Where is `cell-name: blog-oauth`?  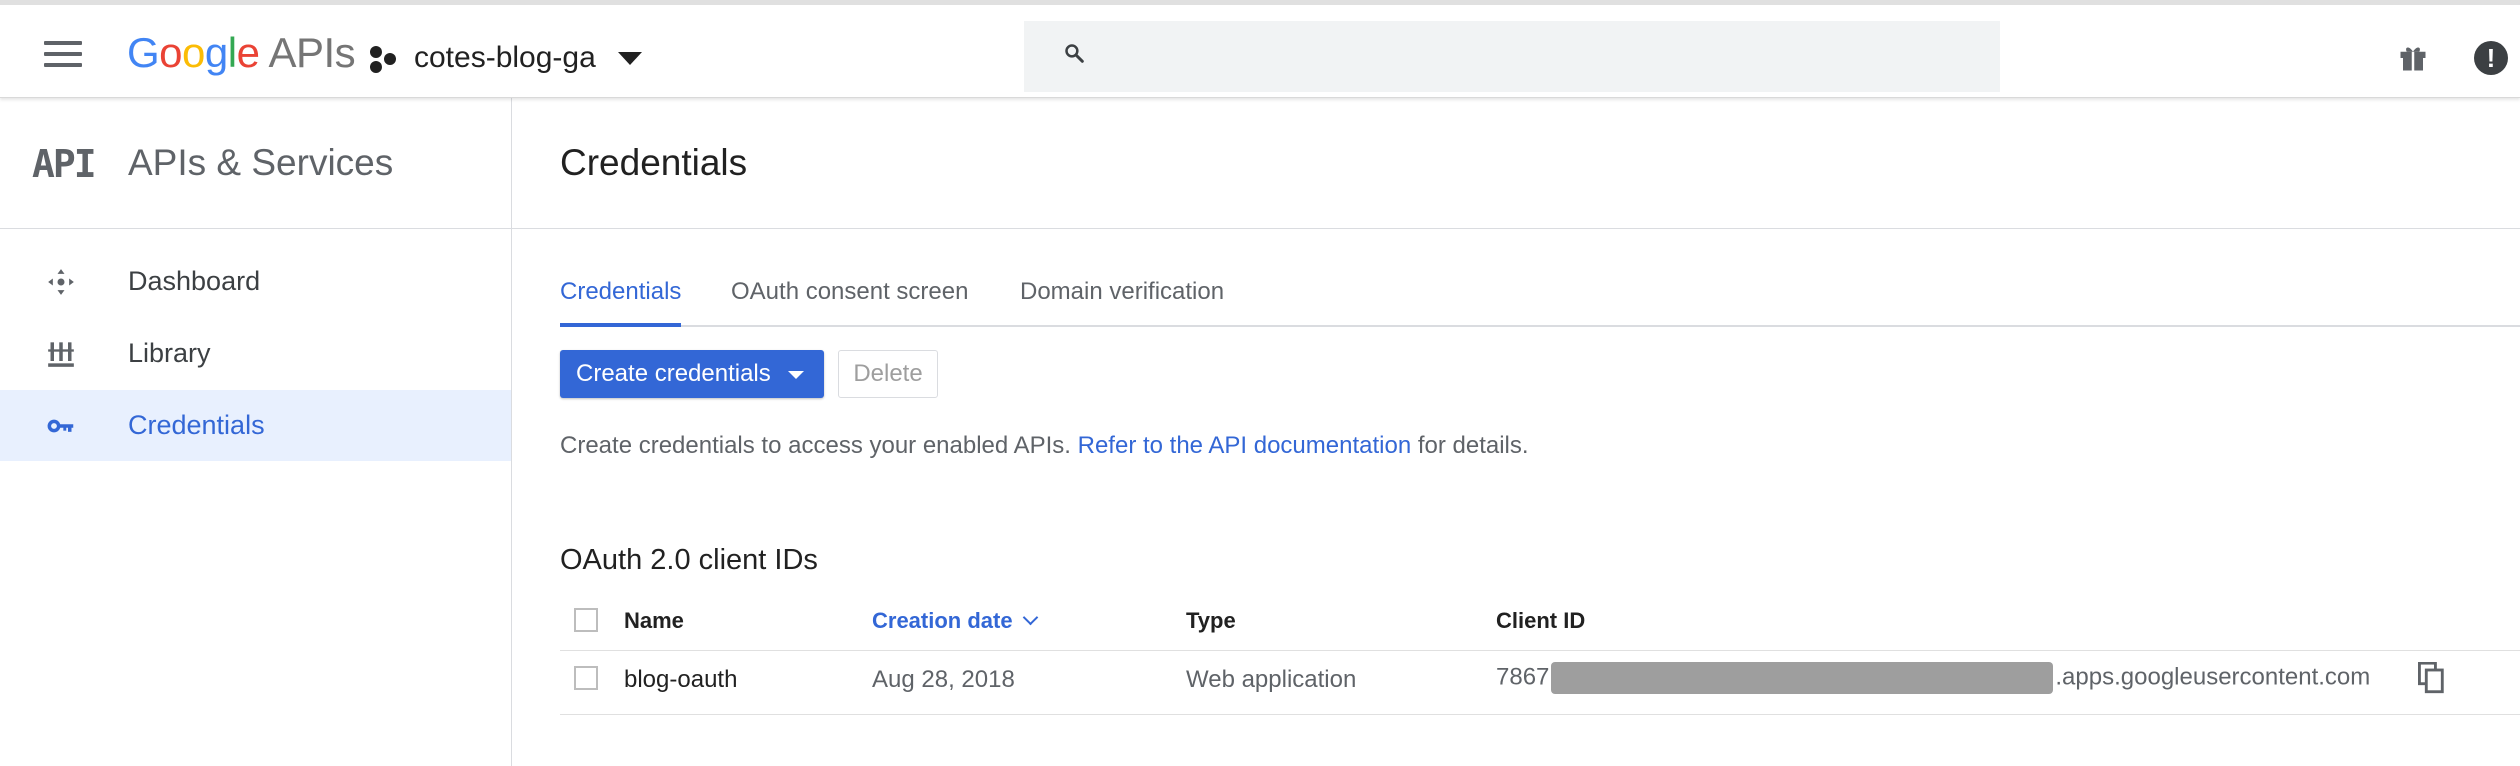
cell-name: blog-oauth is located at coordinates (680, 680).